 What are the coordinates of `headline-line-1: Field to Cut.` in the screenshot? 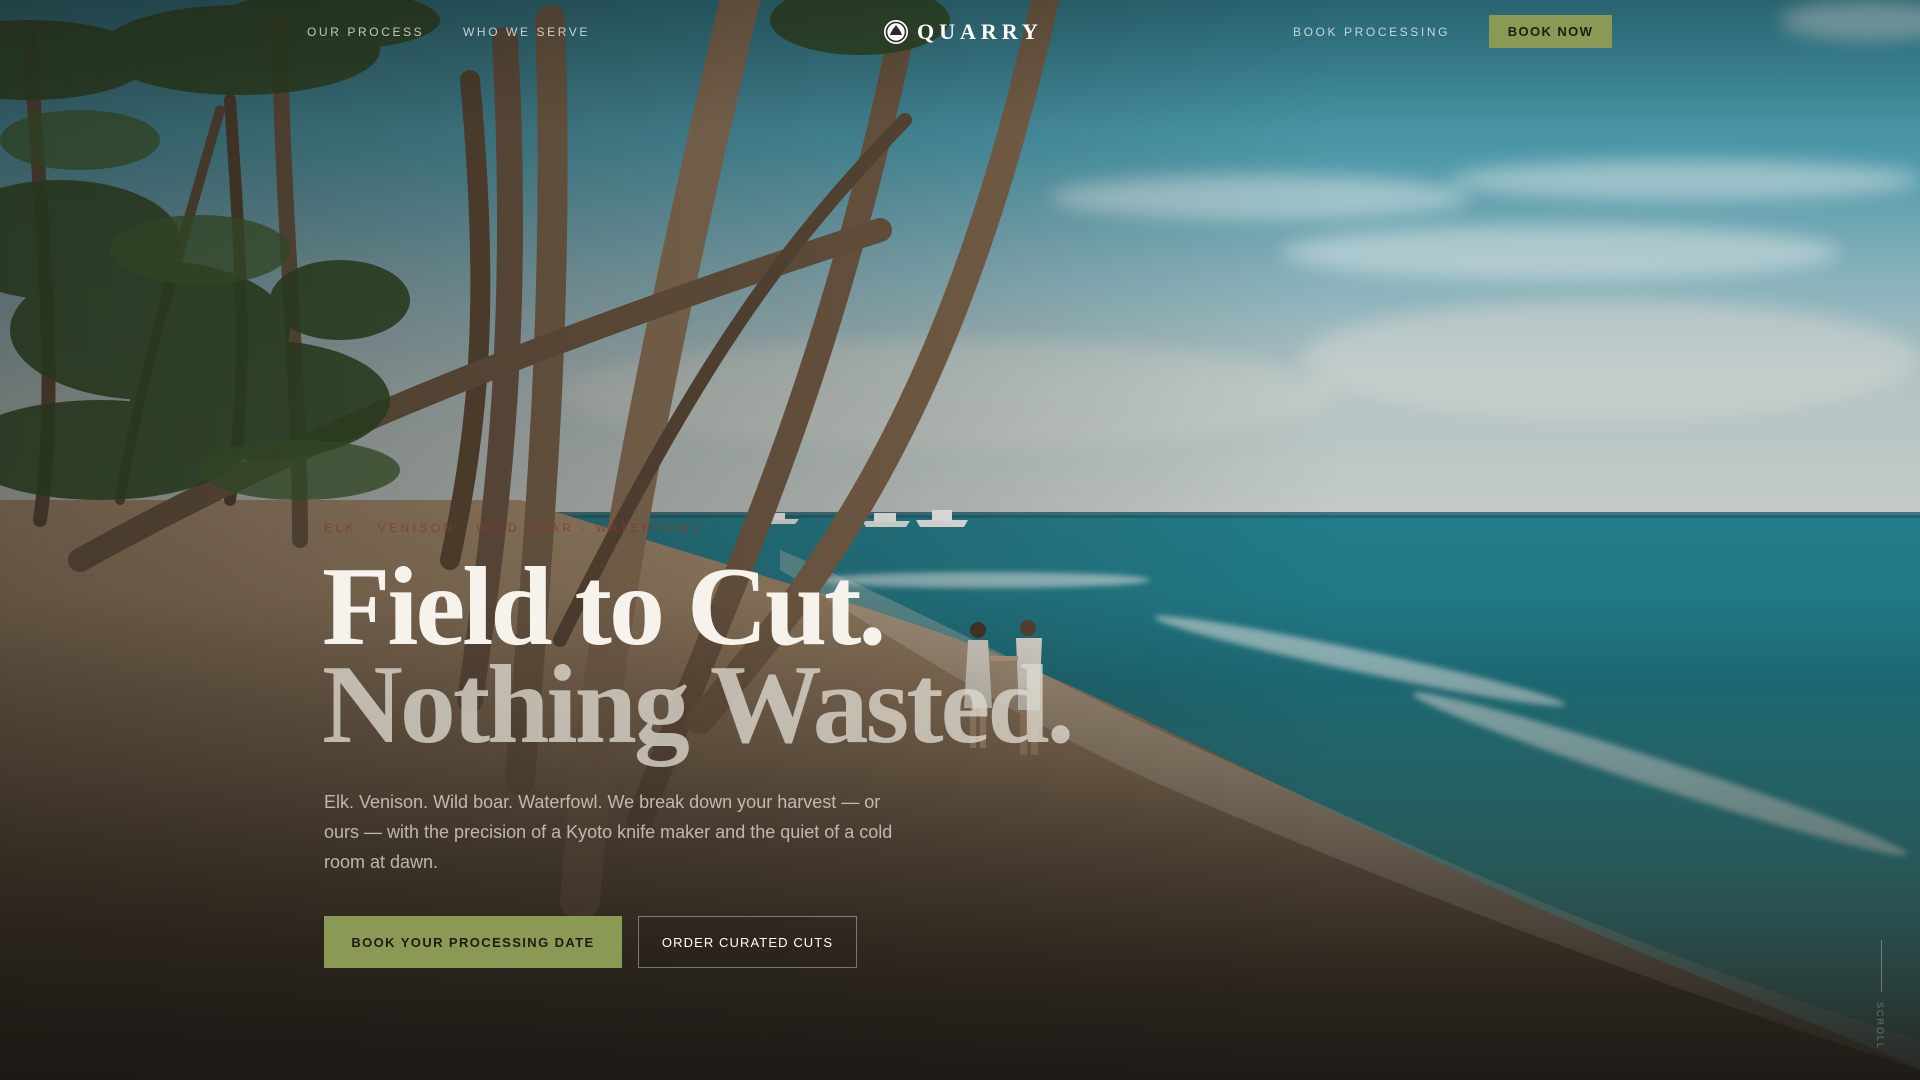 It's located at (604, 607).